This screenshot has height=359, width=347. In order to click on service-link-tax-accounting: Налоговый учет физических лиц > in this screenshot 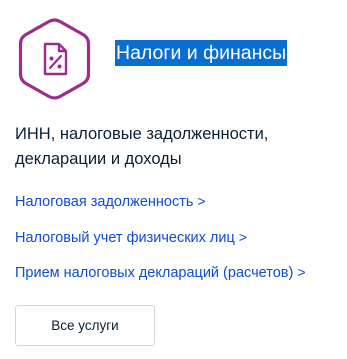, I will do `click(131, 237)`.